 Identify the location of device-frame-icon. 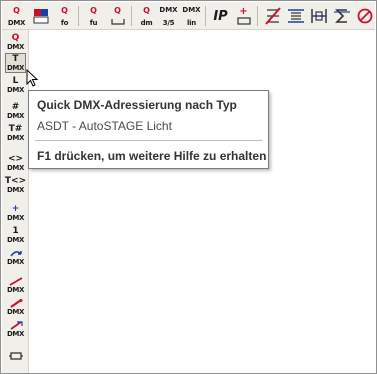
(15, 356).